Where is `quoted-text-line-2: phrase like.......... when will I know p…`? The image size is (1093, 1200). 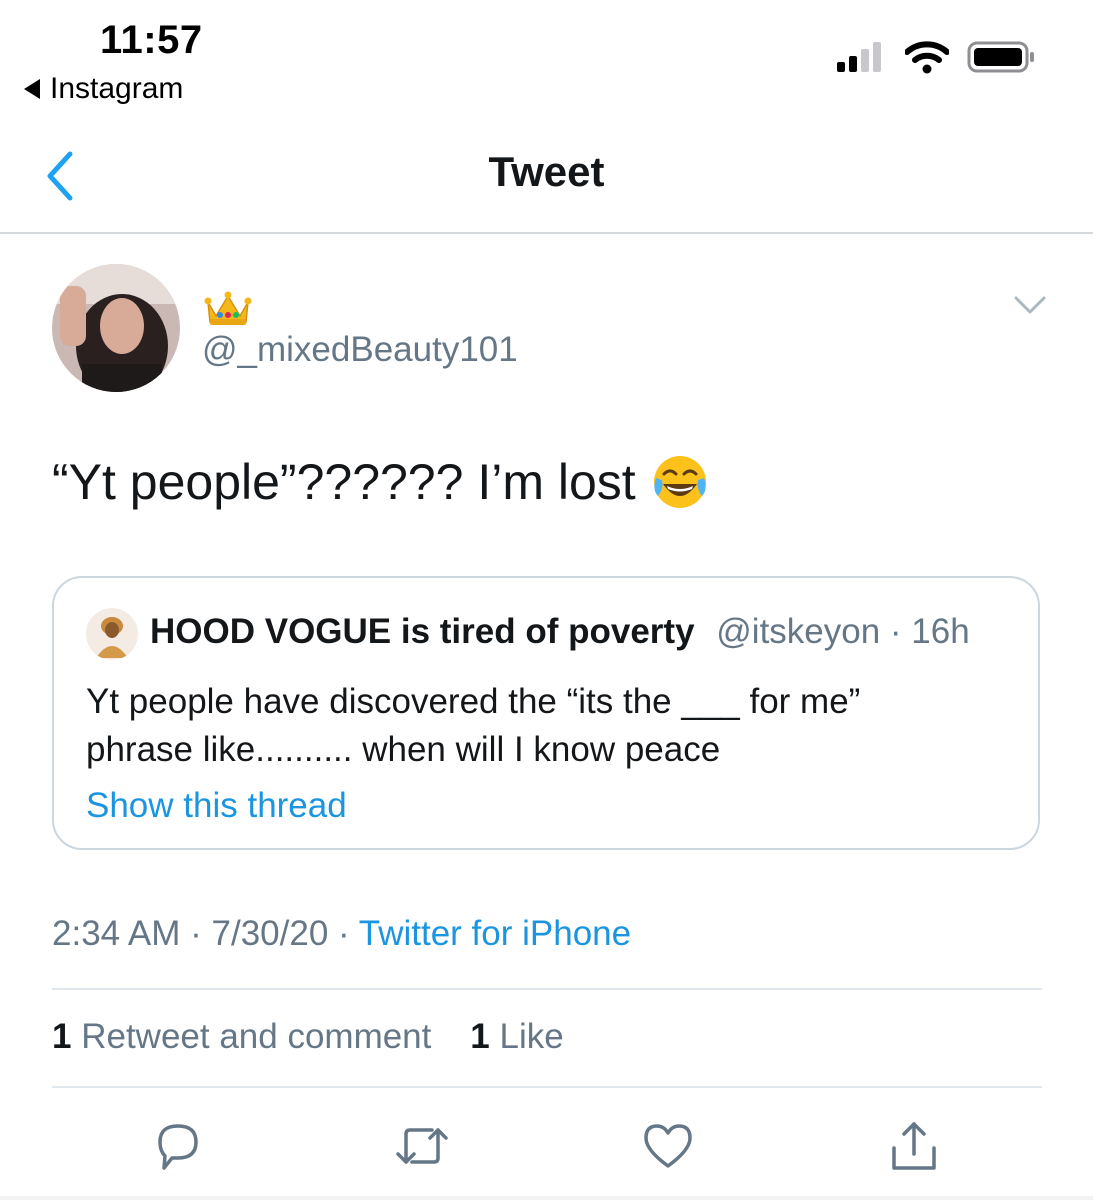 quoted-text-line-2: phrase like.......... when will I know p… is located at coordinates (403, 749).